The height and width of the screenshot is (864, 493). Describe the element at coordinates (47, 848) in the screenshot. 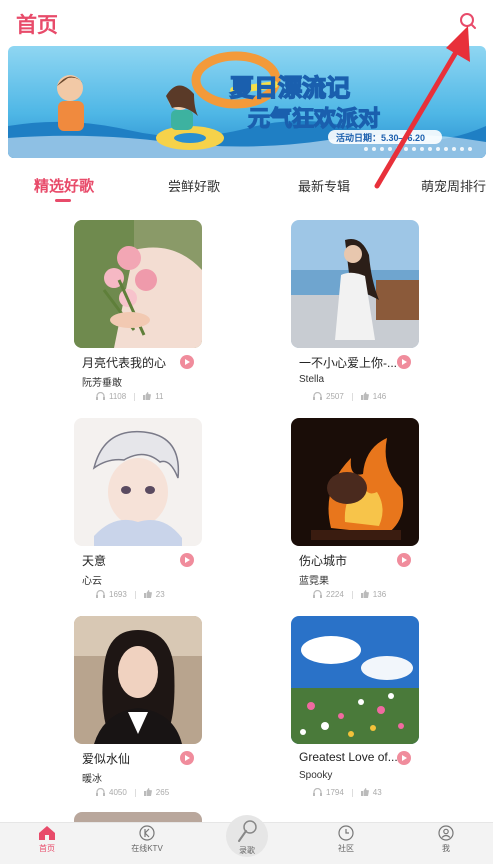

I see `nav-home-label: 首页` at that location.